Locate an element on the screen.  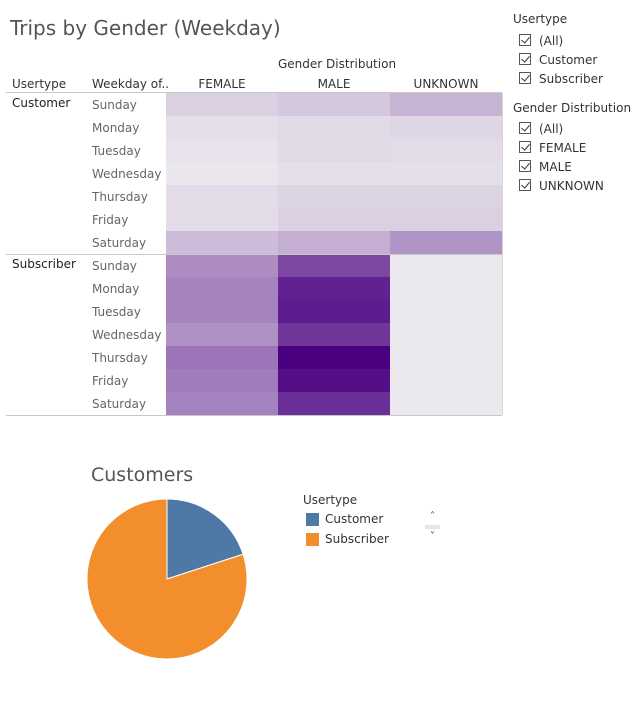
column-header-unknown: UNKNOWN is located at coordinates (446, 84).